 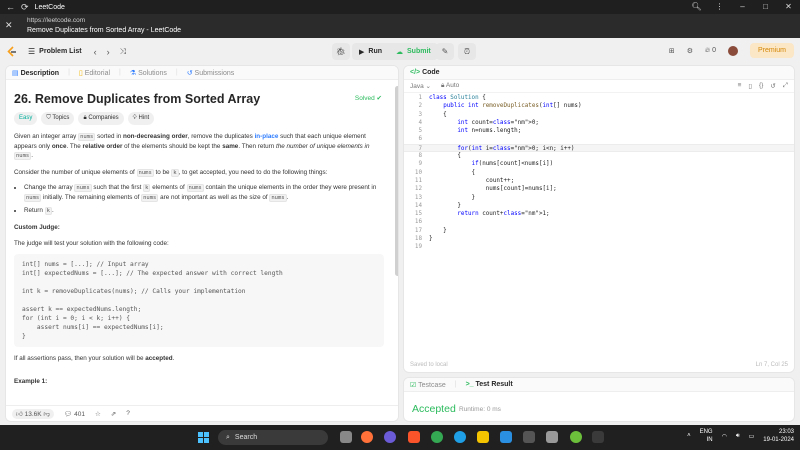 What do you see at coordinates (785, 86) in the screenshot?
I see `fullscreen-icon: ⤢` at bounding box center [785, 86].